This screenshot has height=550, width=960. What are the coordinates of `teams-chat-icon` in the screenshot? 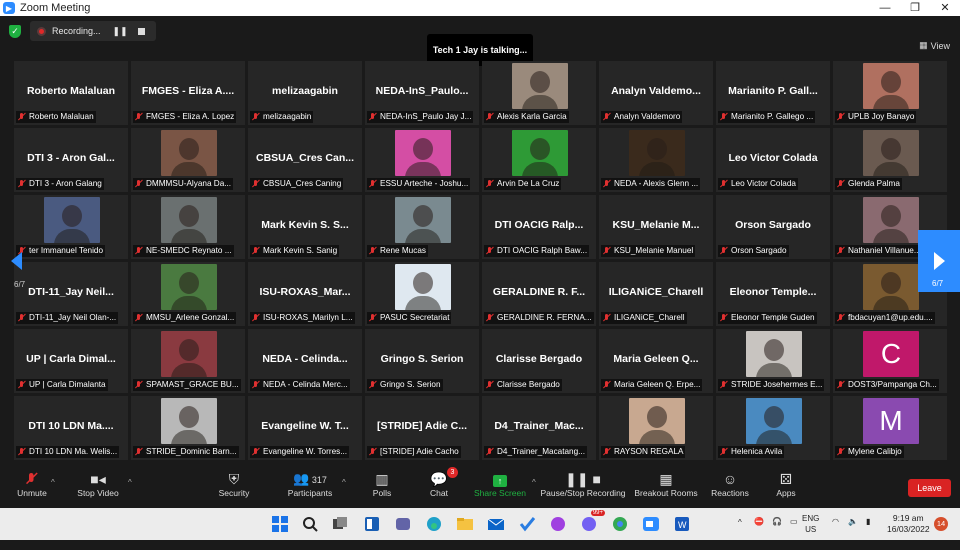 It's located at (403, 524).